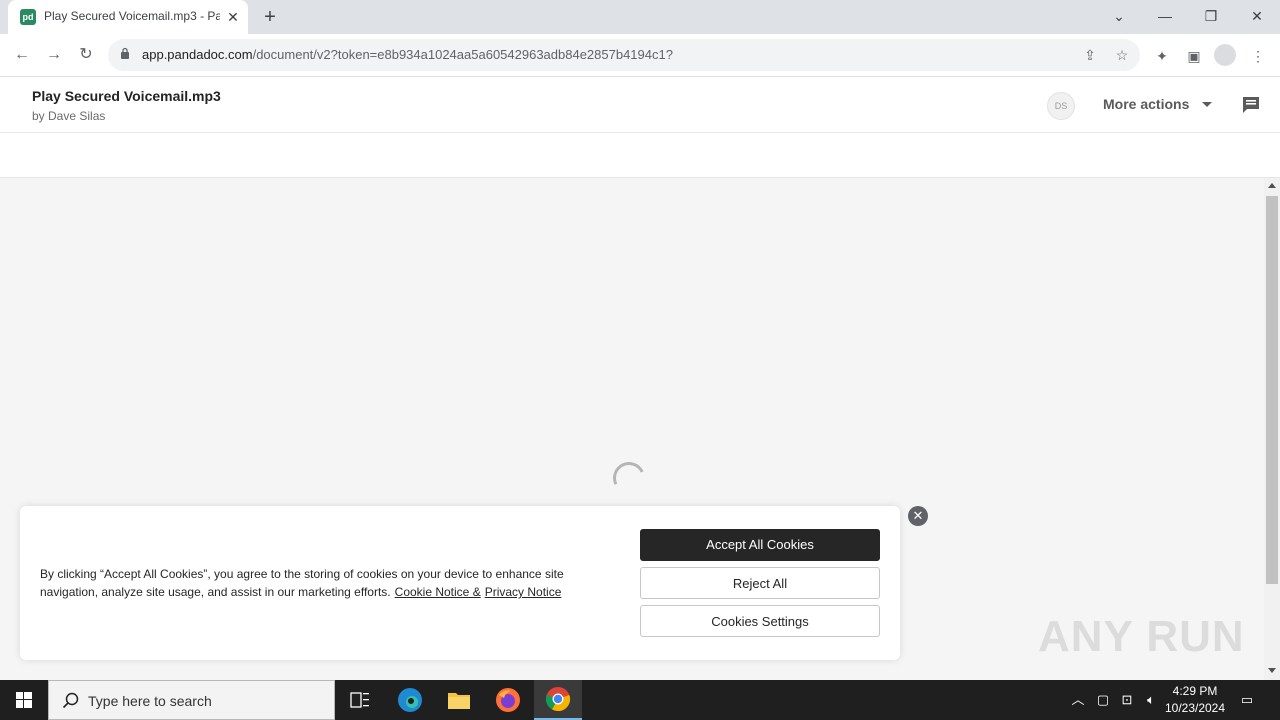 The image size is (1280, 720). What do you see at coordinates (1257, 17) in the screenshot?
I see `window-close-icon: ✕` at bounding box center [1257, 17].